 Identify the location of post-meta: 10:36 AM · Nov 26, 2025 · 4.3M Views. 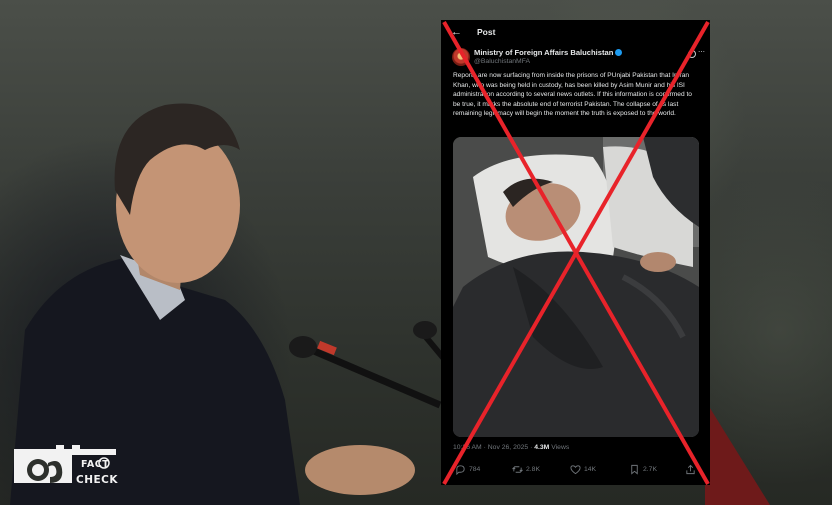
(511, 447).